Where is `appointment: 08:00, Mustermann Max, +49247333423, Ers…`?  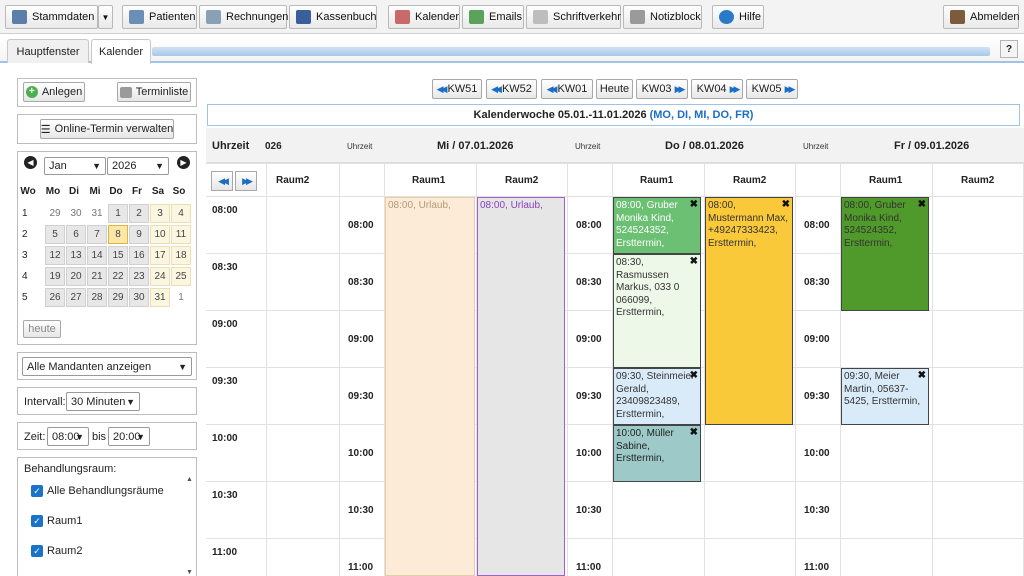 appointment: 08:00, Mustermann Max, +49247333423, Ers… is located at coordinates (749, 311).